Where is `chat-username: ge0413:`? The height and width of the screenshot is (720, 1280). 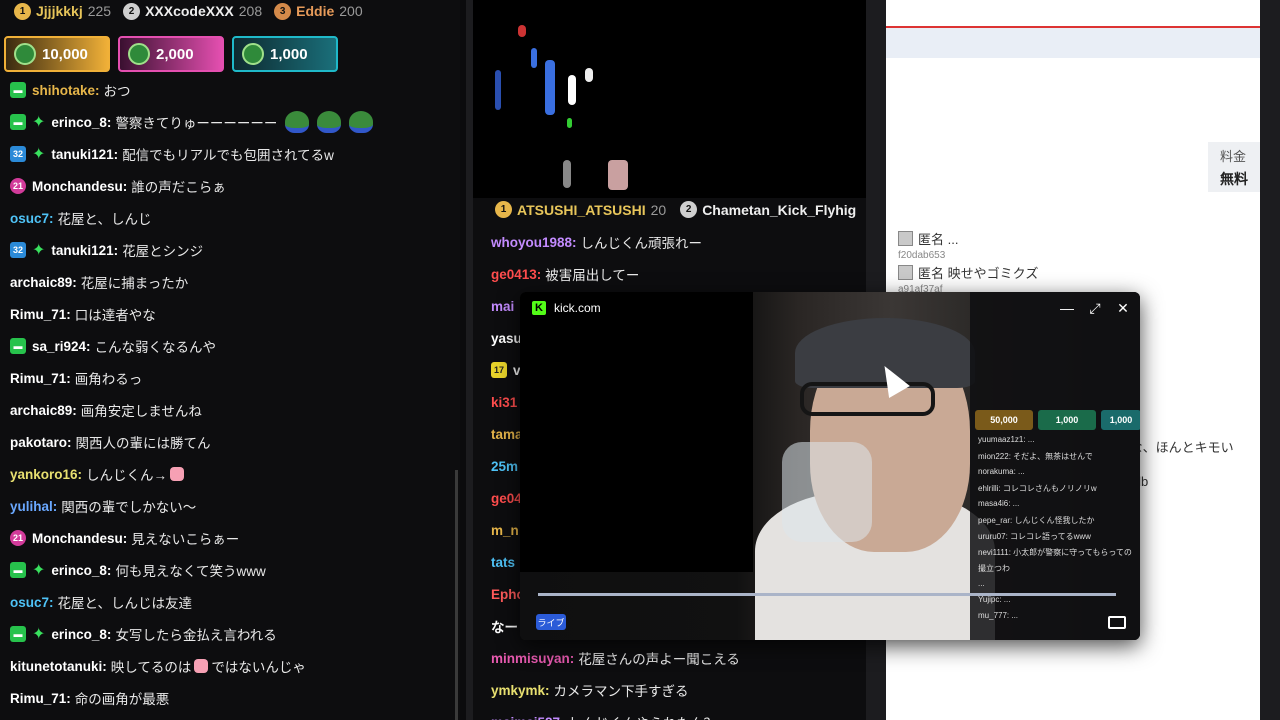 chat-username: ge0413: is located at coordinates (516, 274).